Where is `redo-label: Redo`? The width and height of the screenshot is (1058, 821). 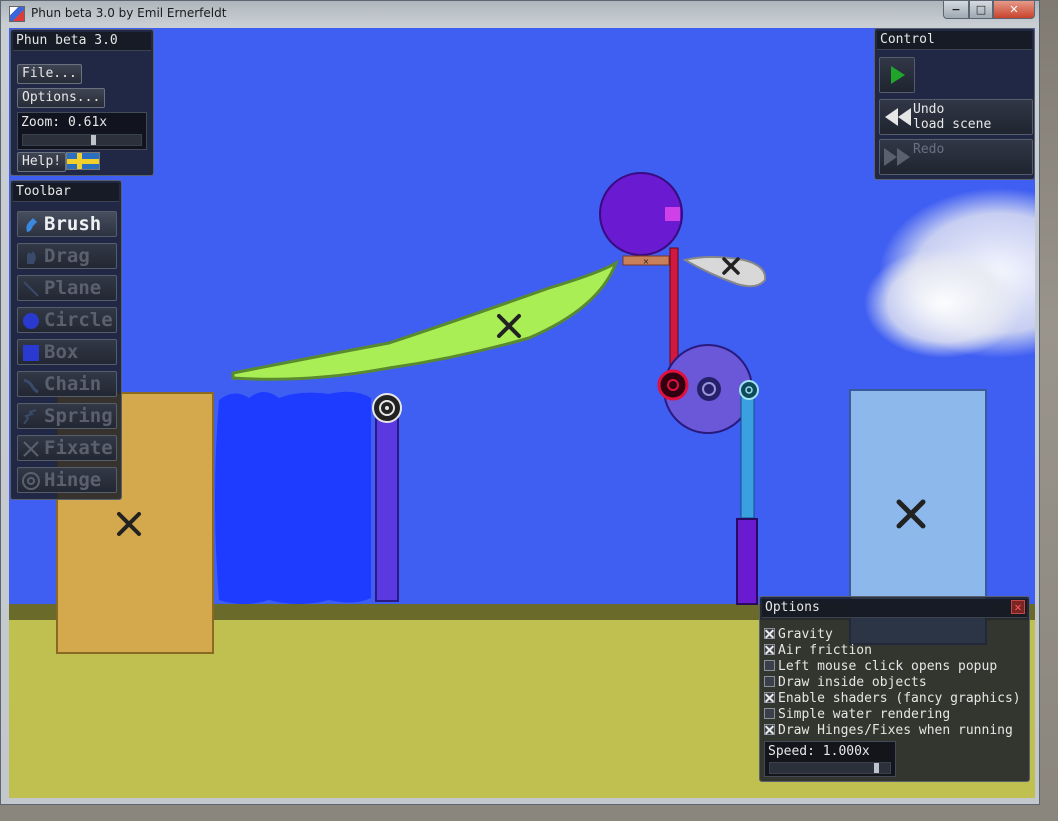
redo-label: Redo is located at coordinates (929, 149).